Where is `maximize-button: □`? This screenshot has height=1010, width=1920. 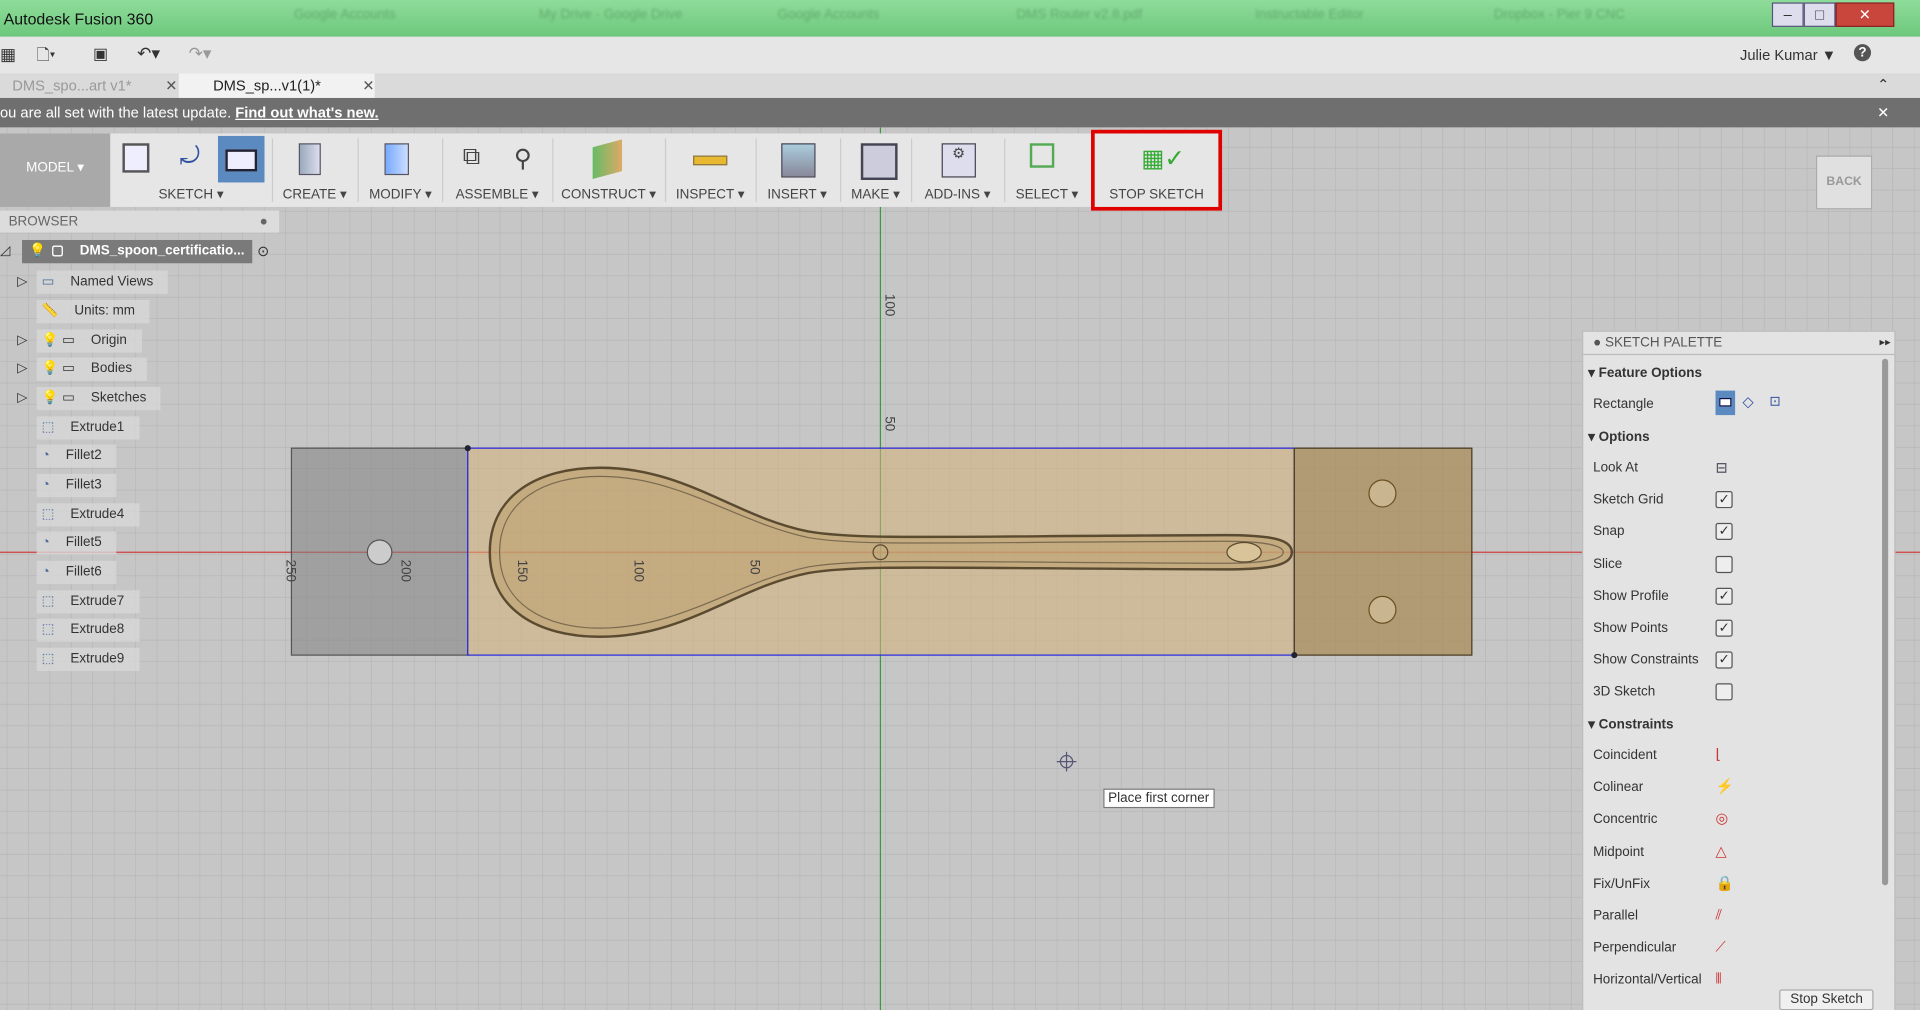 maximize-button: □ is located at coordinates (1819, 14).